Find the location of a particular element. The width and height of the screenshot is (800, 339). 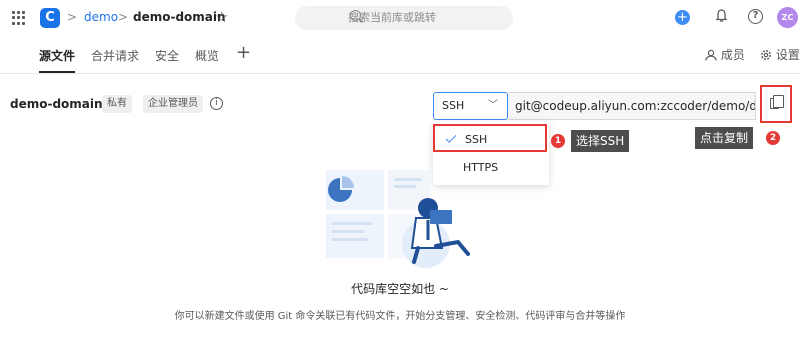

protocol-option-ssh: SSH is located at coordinates (490, 138).